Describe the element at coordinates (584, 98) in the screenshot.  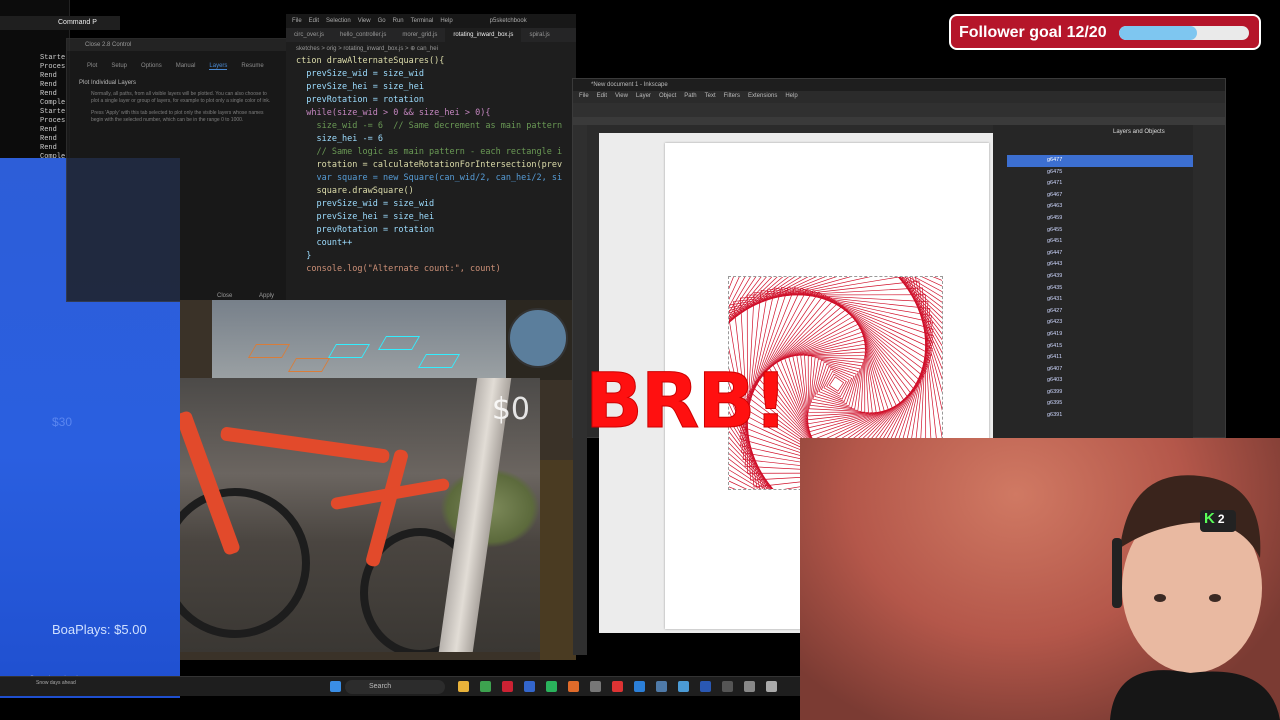
I see `ink-menu-file: File` at that location.